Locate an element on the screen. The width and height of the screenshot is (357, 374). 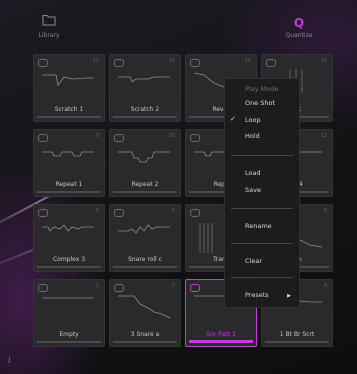
menu-item-loop: Loop is located at coordinates (253, 120).